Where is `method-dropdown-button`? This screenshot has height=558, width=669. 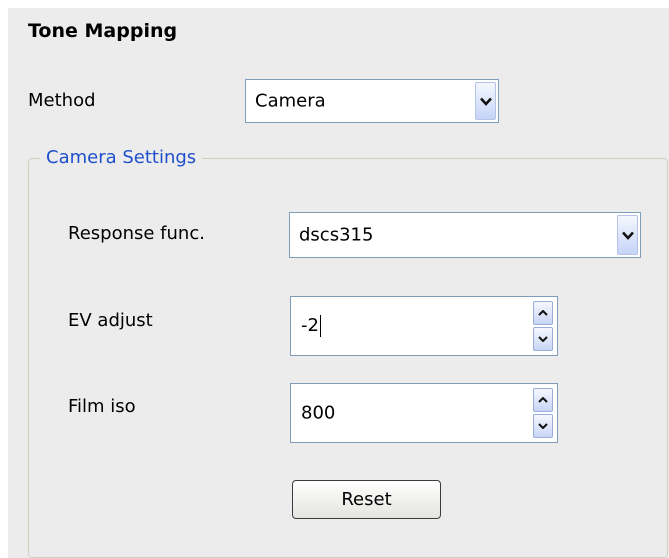 method-dropdown-button is located at coordinates (485, 101).